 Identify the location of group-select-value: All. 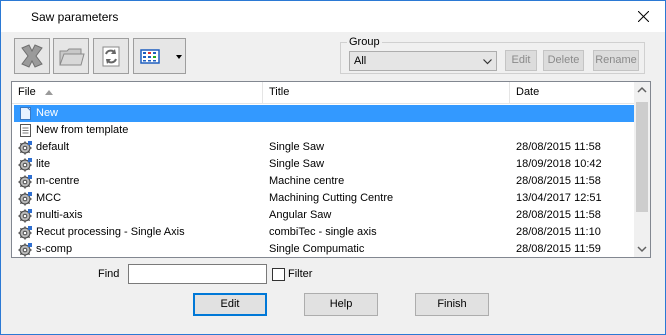
(360, 61).